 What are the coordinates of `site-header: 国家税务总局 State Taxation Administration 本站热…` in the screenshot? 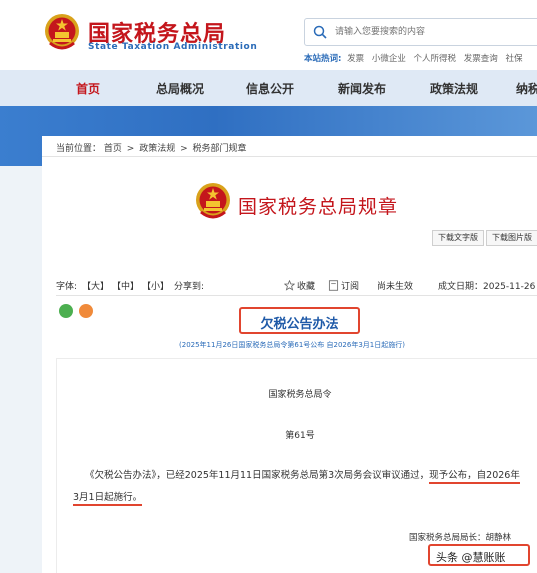 It's located at (268, 35).